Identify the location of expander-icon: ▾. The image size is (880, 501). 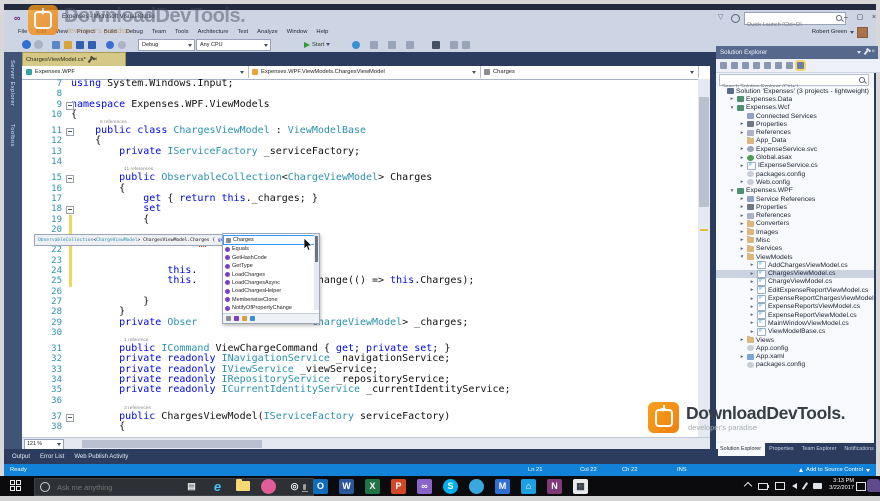
(732, 108).